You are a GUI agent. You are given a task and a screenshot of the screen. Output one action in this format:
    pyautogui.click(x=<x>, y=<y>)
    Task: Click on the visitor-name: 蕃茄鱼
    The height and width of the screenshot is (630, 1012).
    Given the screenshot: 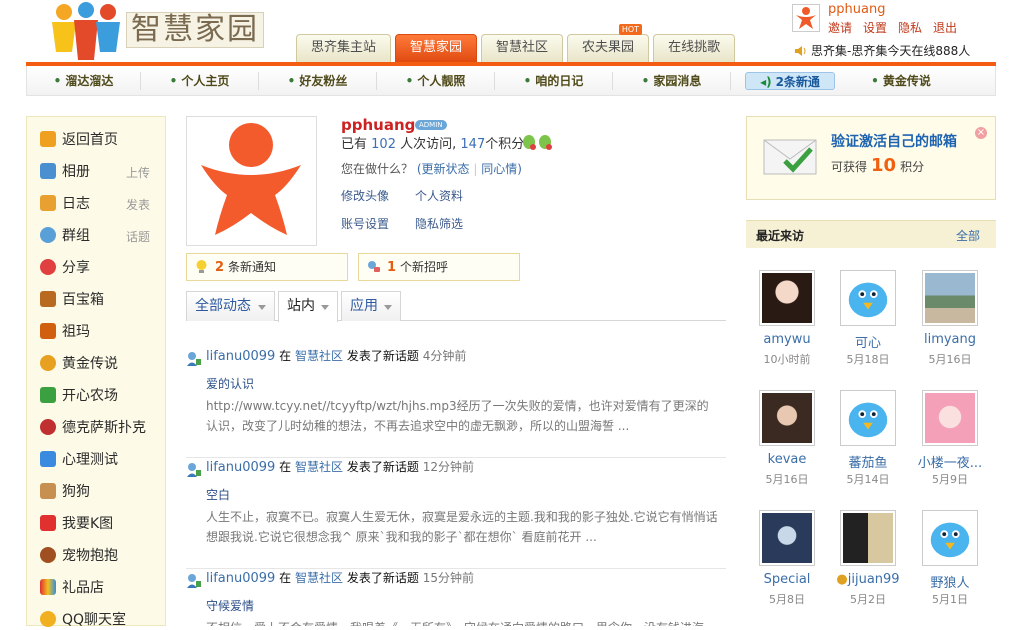 What is the action you would take?
    pyautogui.click(x=868, y=461)
    